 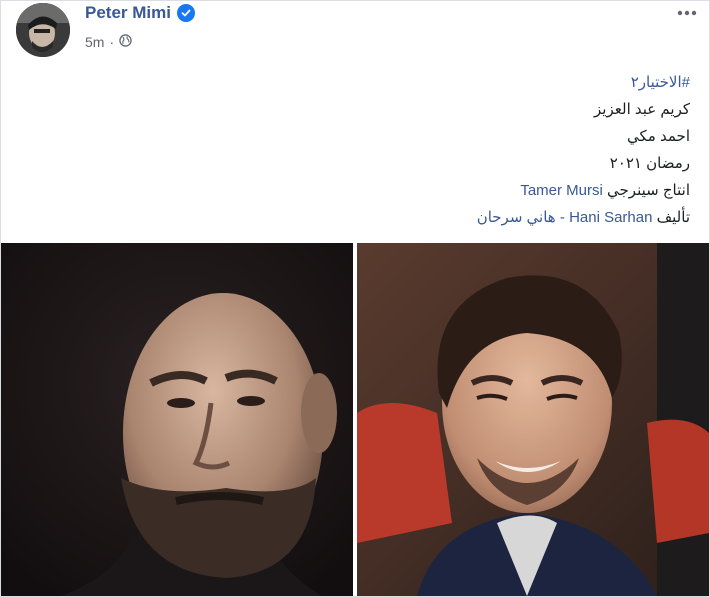 What do you see at coordinates (128, 13) in the screenshot?
I see `author-name: Peter Mimi` at bounding box center [128, 13].